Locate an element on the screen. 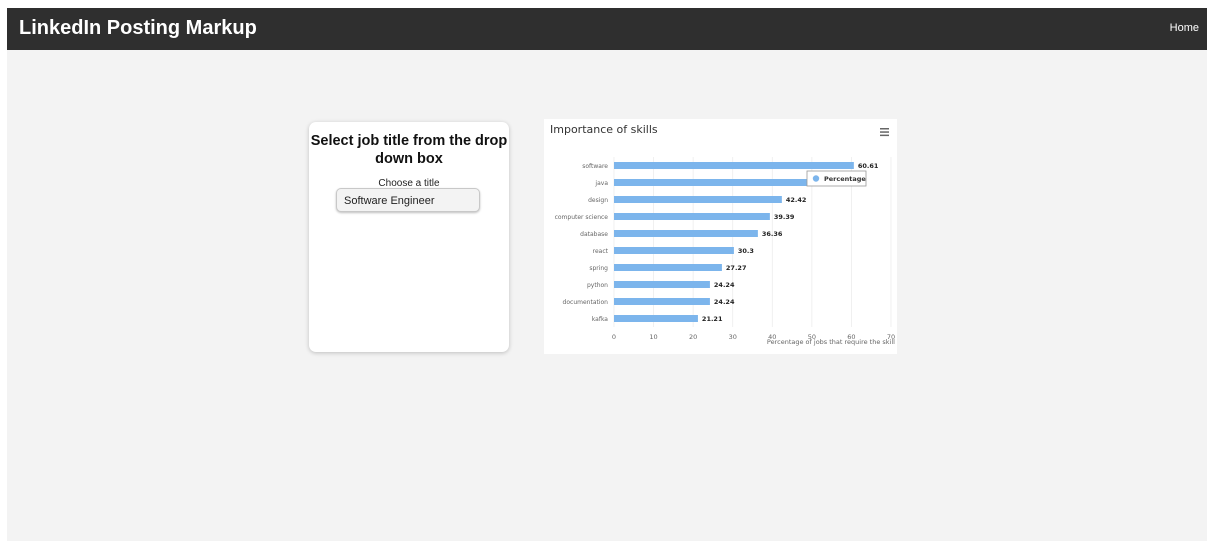 Image resolution: width=1209 pixels, height=541 pixels. y-tick-label: python is located at coordinates (597, 285).